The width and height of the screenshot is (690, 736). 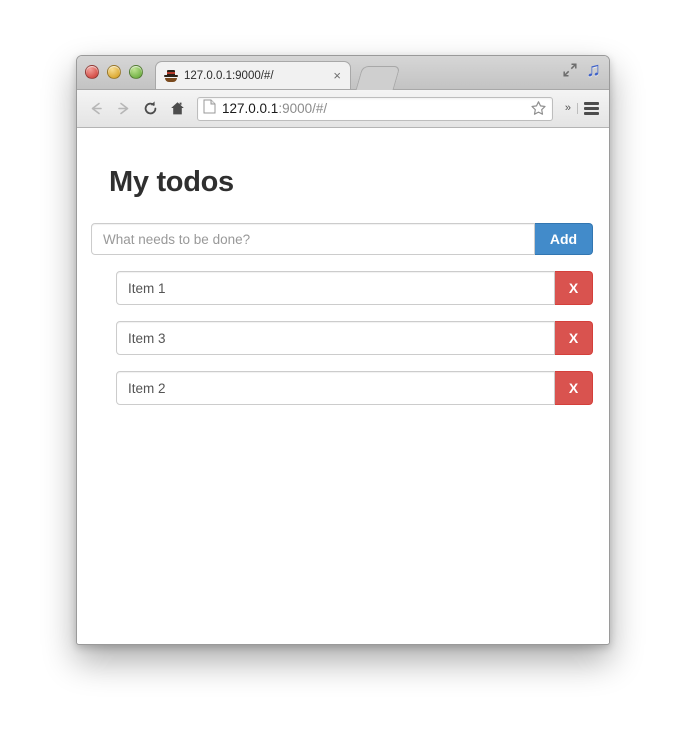 What do you see at coordinates (171, 76) in the screenshot?
I see `hat-mustache-icon` at bounding box center [171, 76].